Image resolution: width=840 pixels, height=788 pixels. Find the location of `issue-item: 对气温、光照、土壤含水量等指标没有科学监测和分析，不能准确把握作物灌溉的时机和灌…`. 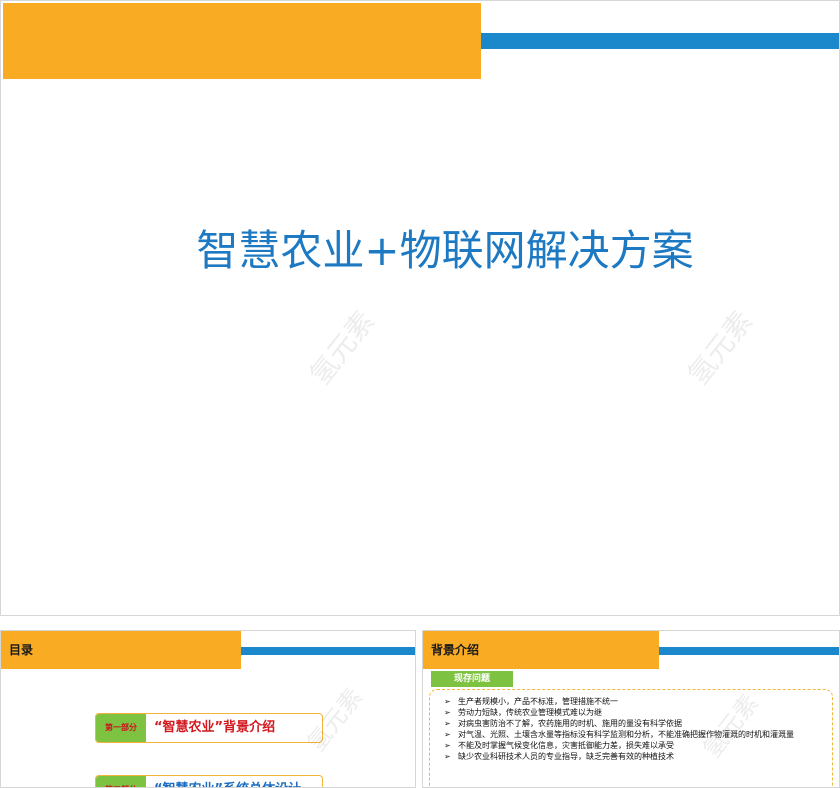

issue-item: 对气温、光照、土壤含水量等指标没有科学监测和分析，不能准确把握作物灌溉的时机和灌… is located at coordinates (634, 734).